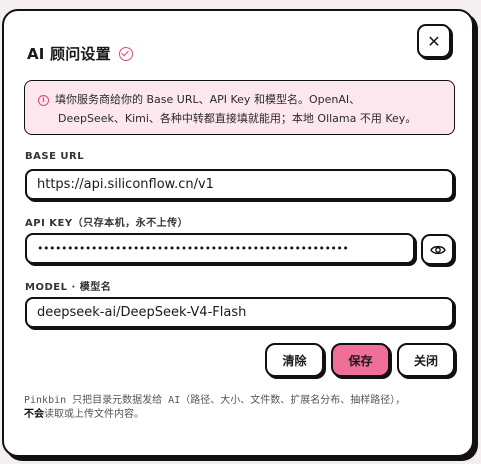  I want to click on notice-line-1: i 填你服务商给你的 Base URL、API Key 和模型名。OpenAI、, so click(241, 99).